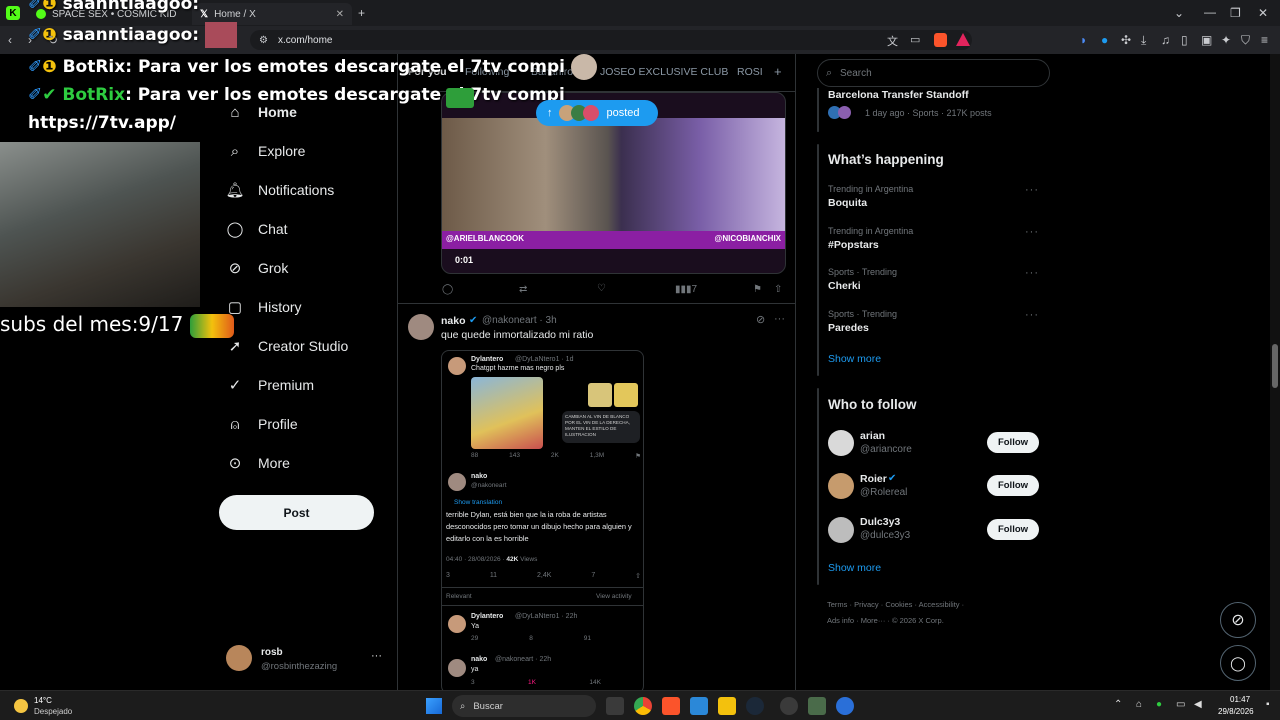  I want to click on views-icon: ▮▮▮ 7, so click(686, 289).